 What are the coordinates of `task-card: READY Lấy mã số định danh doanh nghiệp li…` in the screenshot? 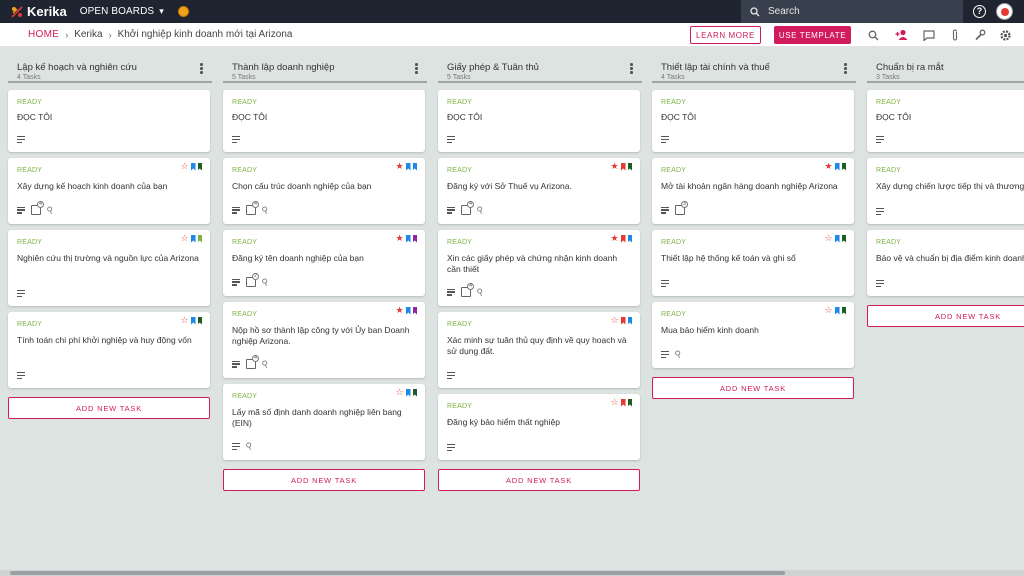 It's located at (324, 422).